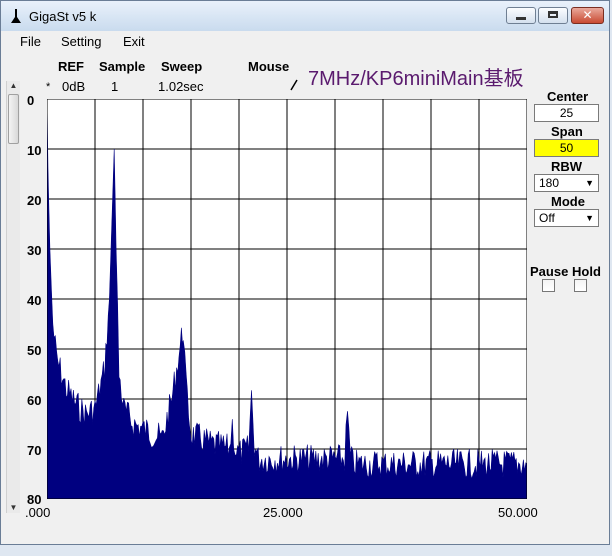 Image resolution: width=612 pixels, height=556 pixels. Describe the element at coordinates (13, 297) in the screenshot. I see `vertical-scrollbar: ▲ ▼` at that location.